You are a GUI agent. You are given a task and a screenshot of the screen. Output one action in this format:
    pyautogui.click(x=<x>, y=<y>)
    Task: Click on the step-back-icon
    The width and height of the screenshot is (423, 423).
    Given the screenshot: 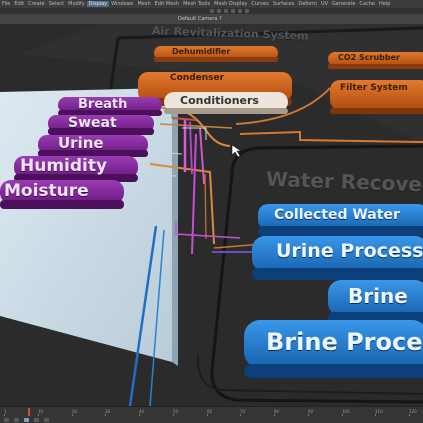 What is the action you would take?
    pyautogui.click(x=16, y=420)
    